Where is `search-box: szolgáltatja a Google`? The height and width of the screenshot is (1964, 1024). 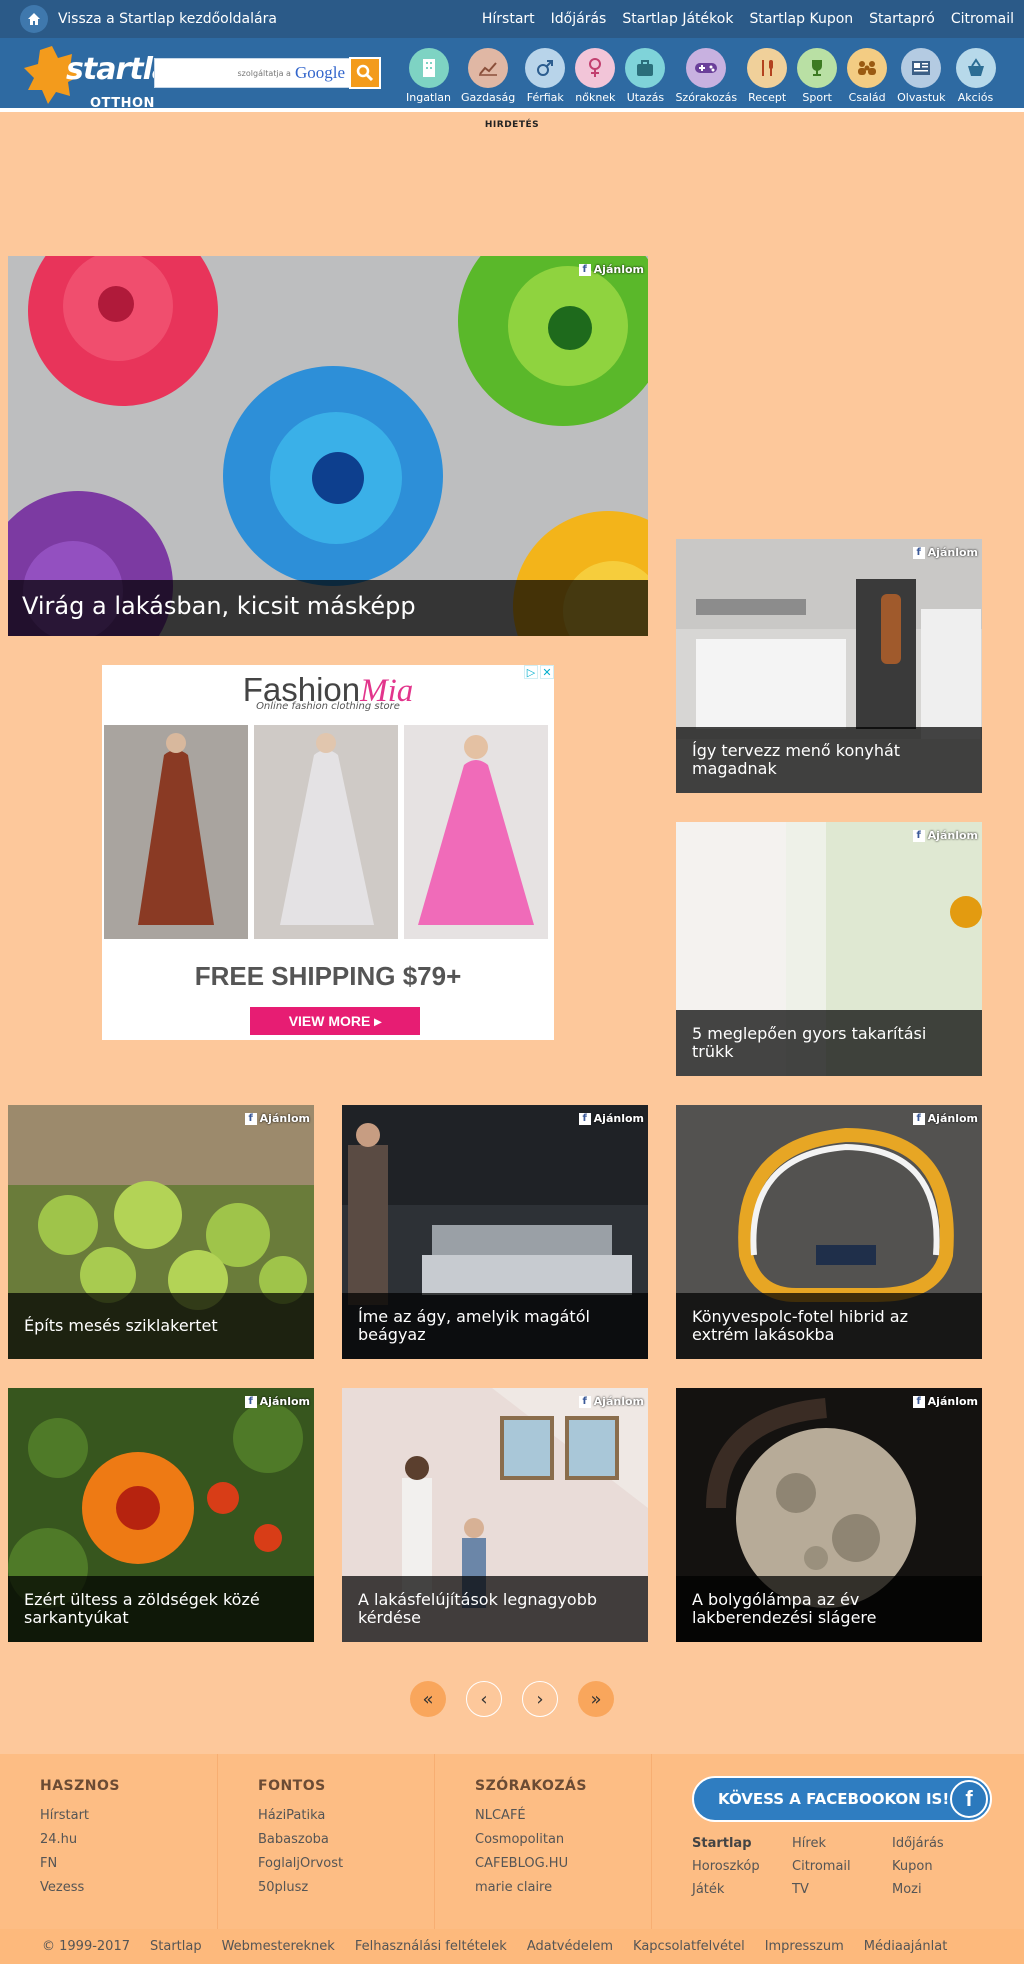
search-box: szolgáltatja a Google is located at coordinates (267, 73).